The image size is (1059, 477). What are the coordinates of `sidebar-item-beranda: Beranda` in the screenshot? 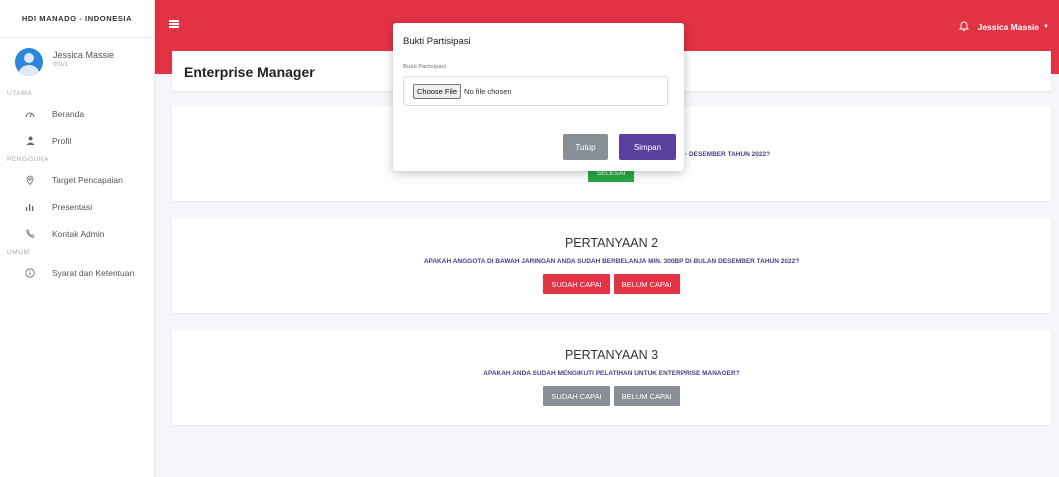 It's located at (77, 113).